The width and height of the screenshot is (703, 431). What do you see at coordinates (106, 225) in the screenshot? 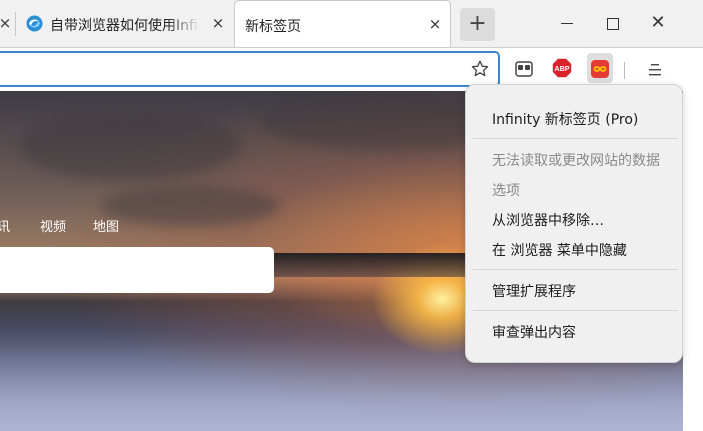
I see `nav-link-map: 地图` at bounding box center [106, 225].